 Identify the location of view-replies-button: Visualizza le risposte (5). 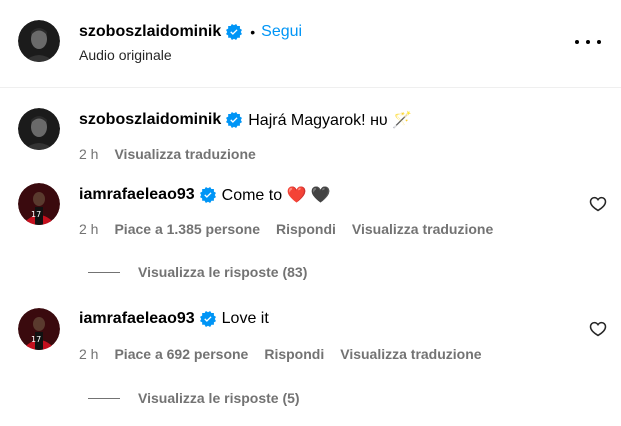
(194, 398).